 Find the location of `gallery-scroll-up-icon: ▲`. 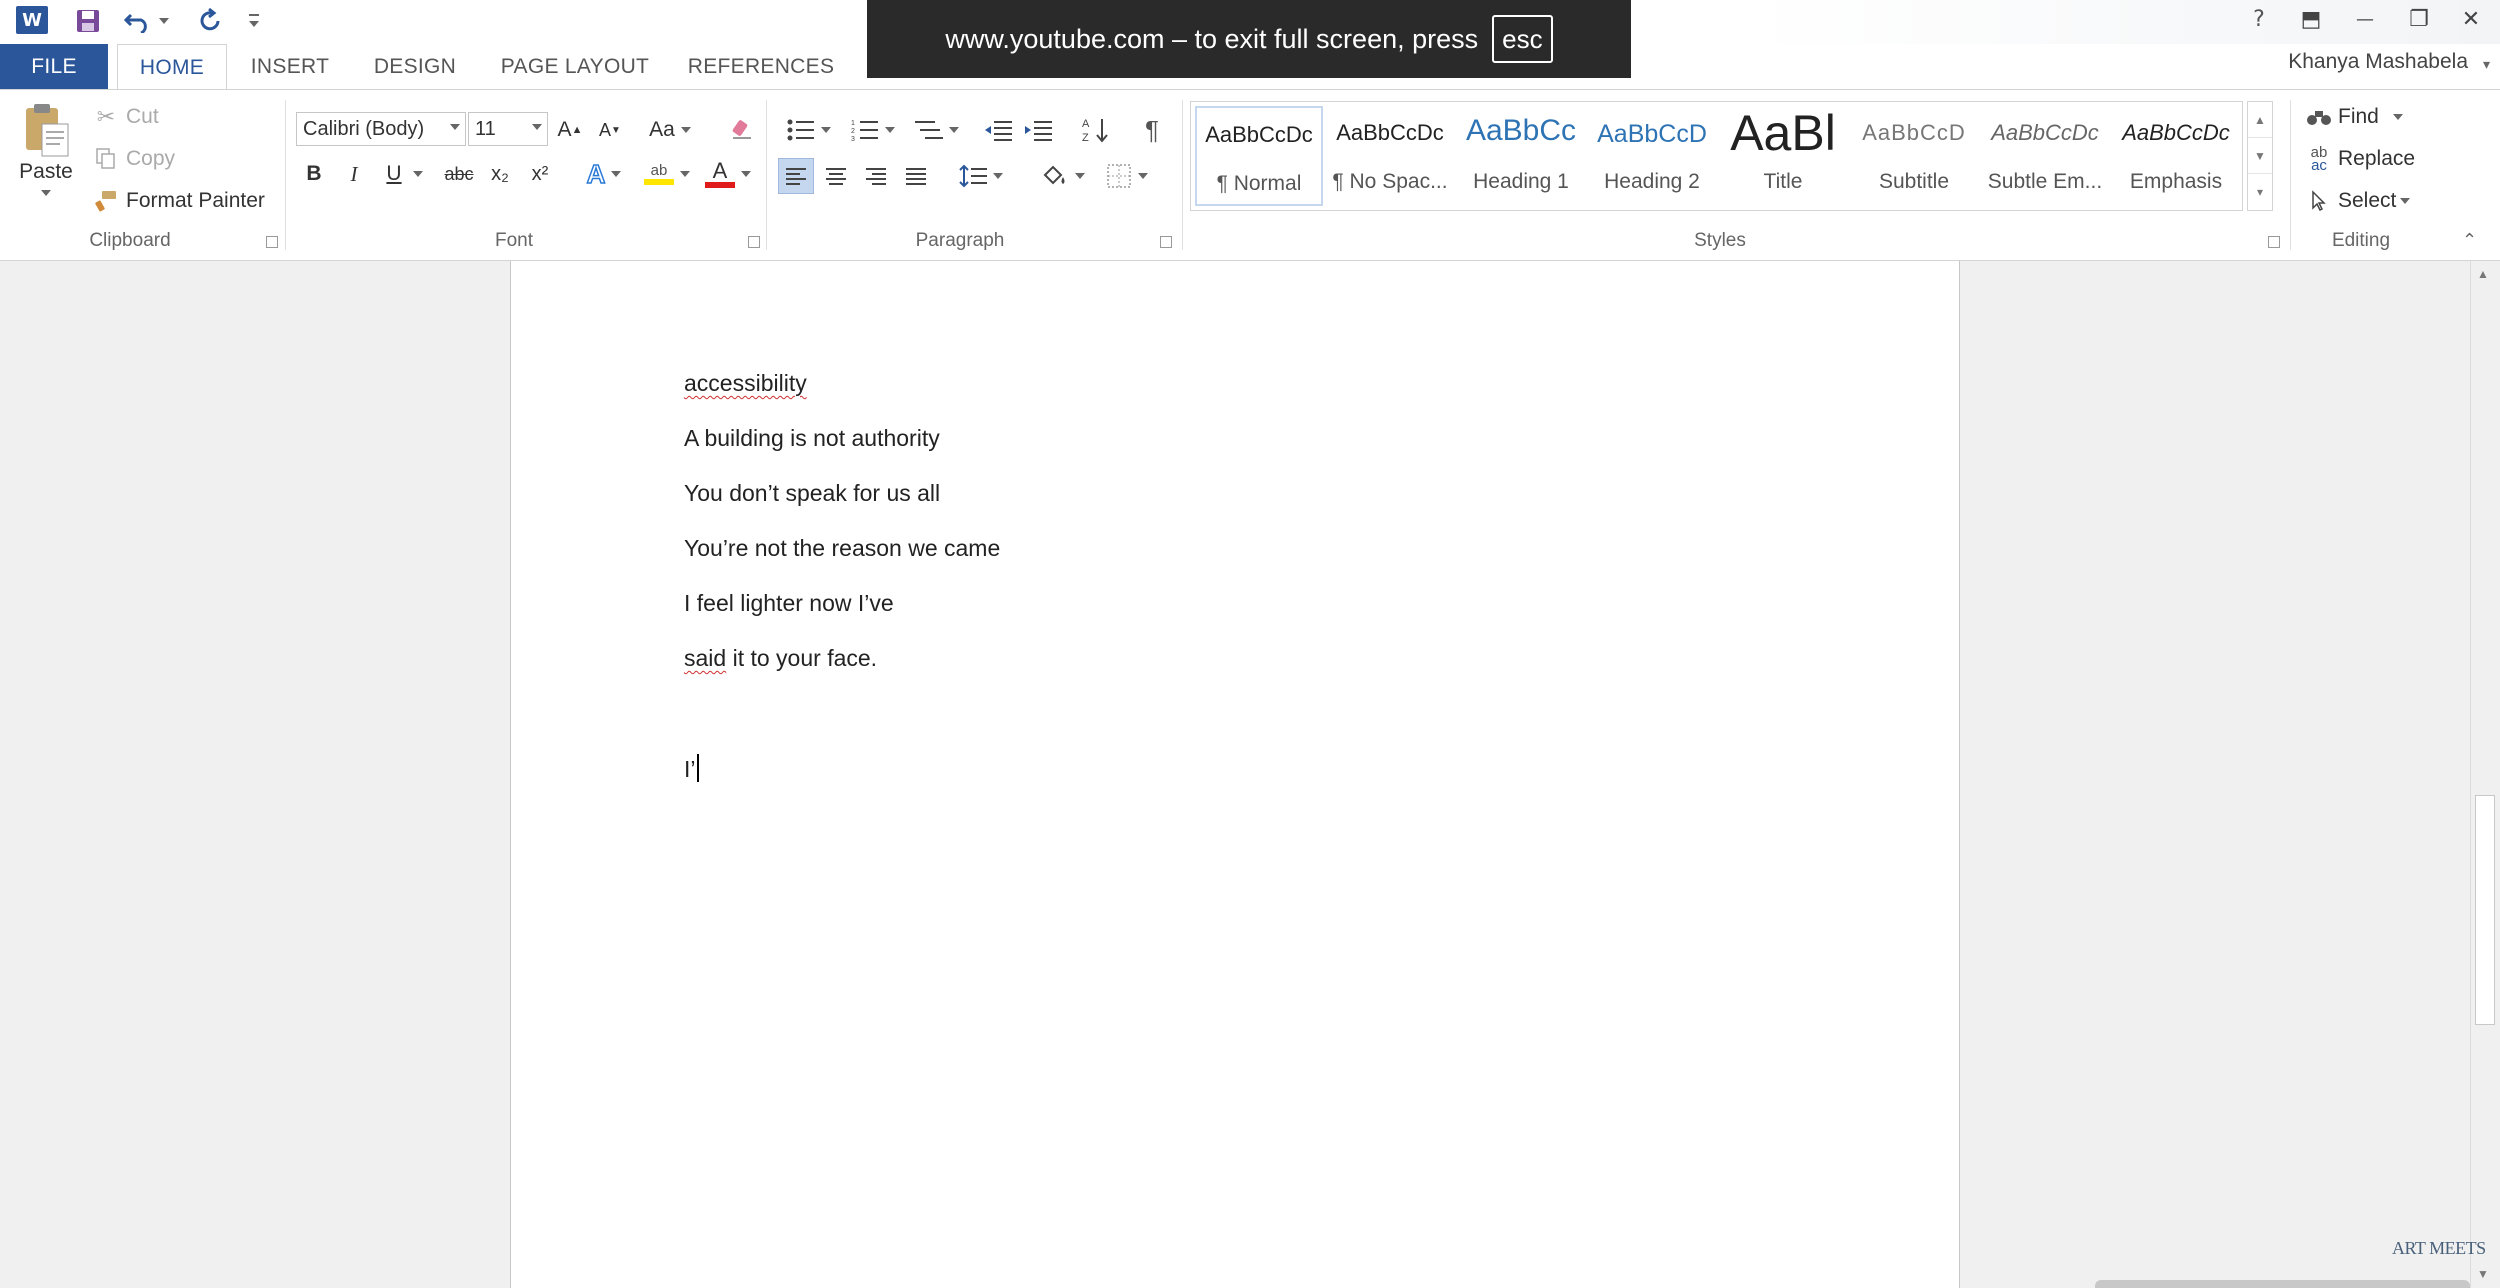

gallery-scroll-up-icon: ▲ is located at coordinates (2260, 120).